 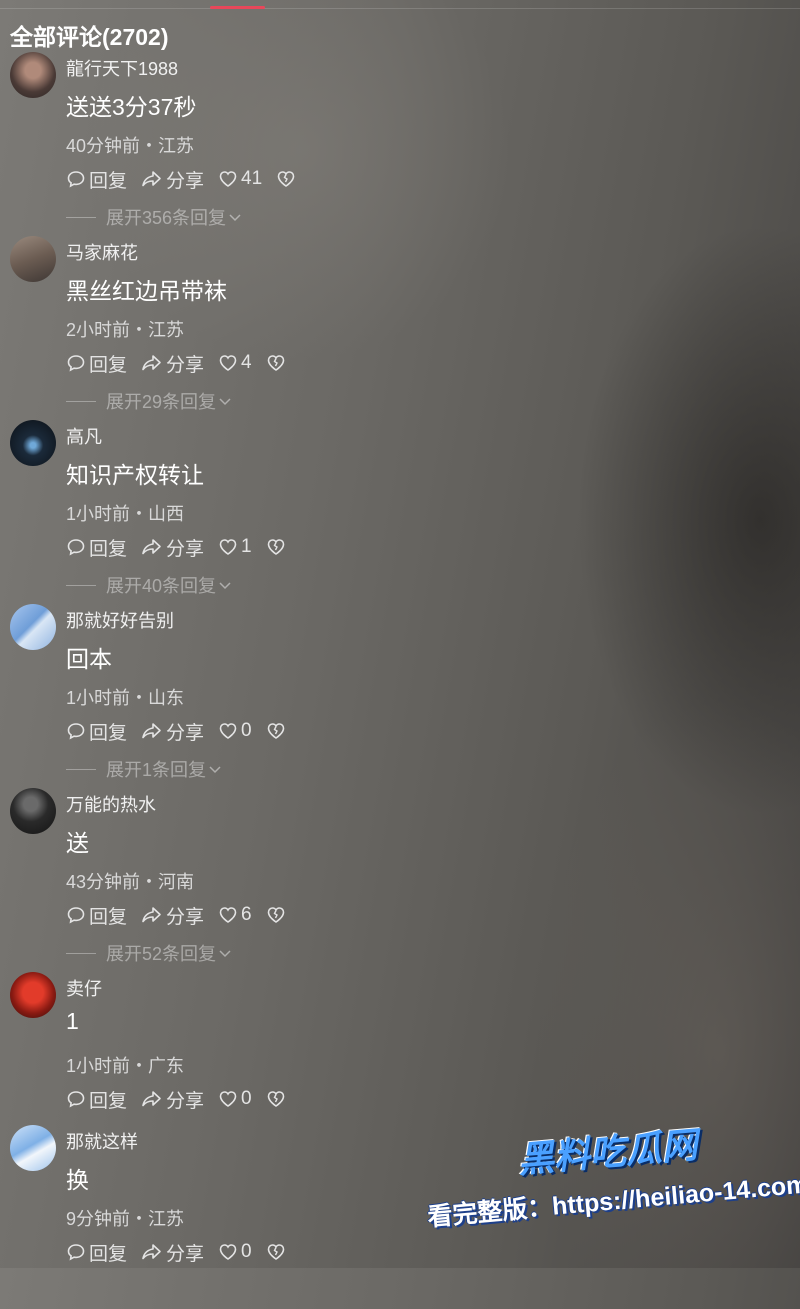 I want to click on comment-meta: 9分钟前・江苏, so click(x=125, y=1219).